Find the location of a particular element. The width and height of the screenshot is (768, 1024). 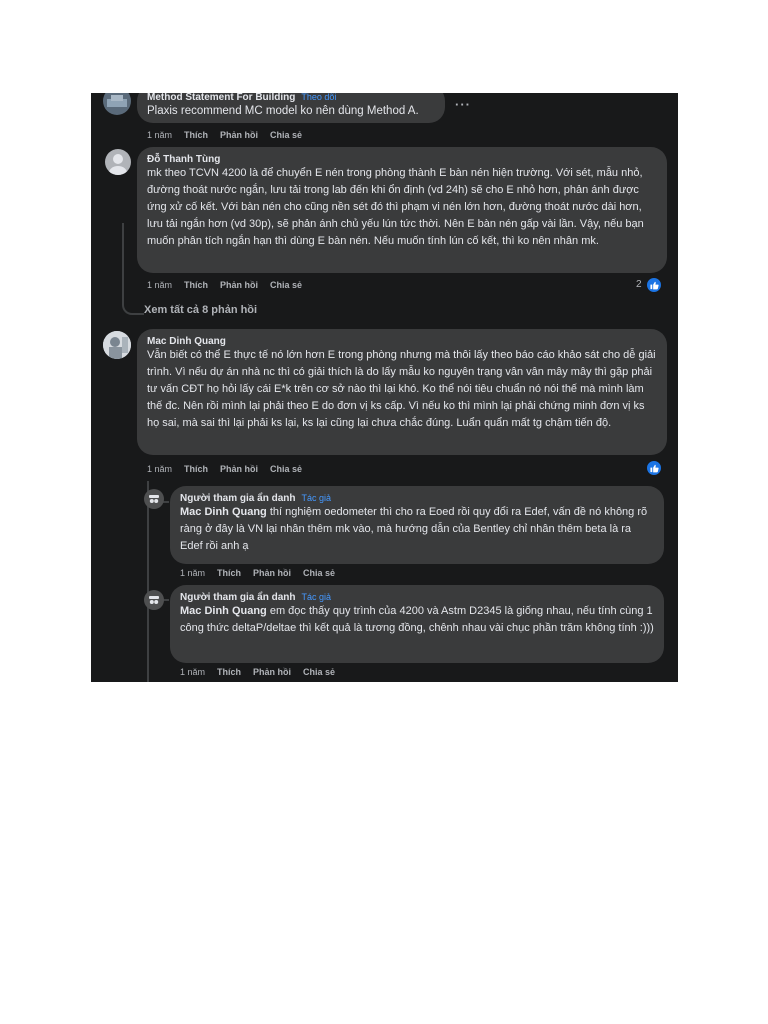

view-all-replies-link: Xem tất cả 8 phản hồi is located at coordinates (200, 310).